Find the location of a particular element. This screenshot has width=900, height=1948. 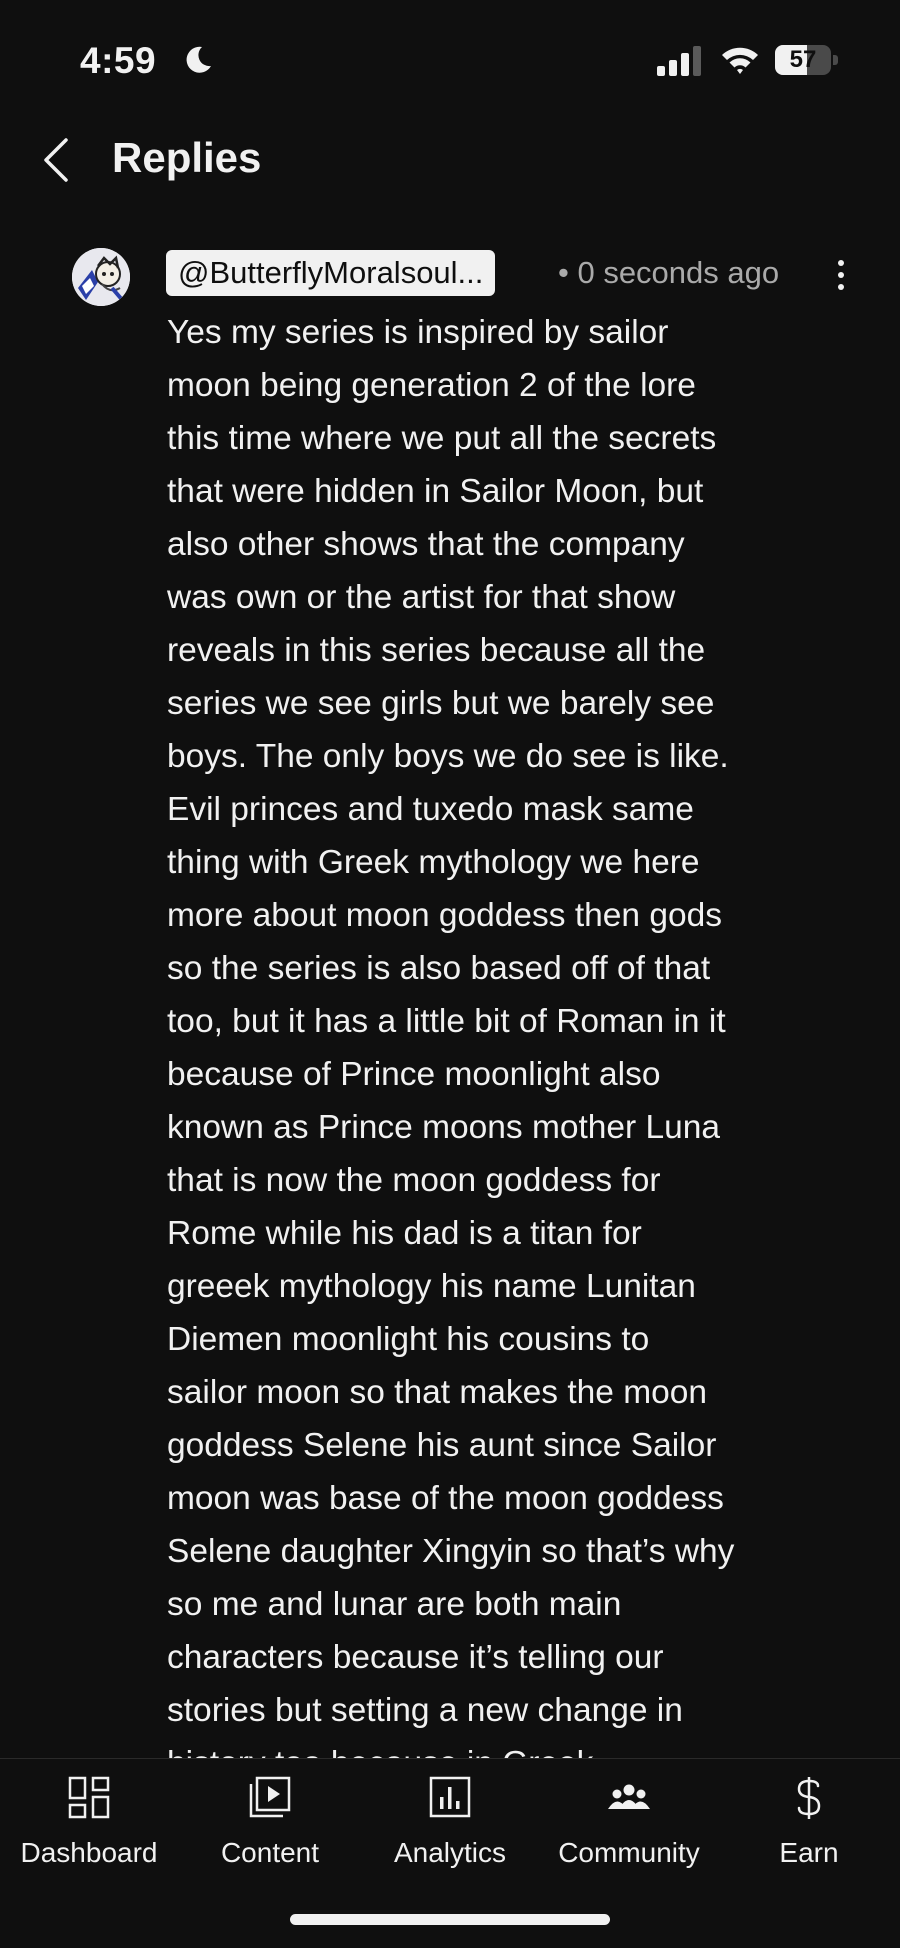

nav-label-earn: Earn is located at coordinates (809, 1852).